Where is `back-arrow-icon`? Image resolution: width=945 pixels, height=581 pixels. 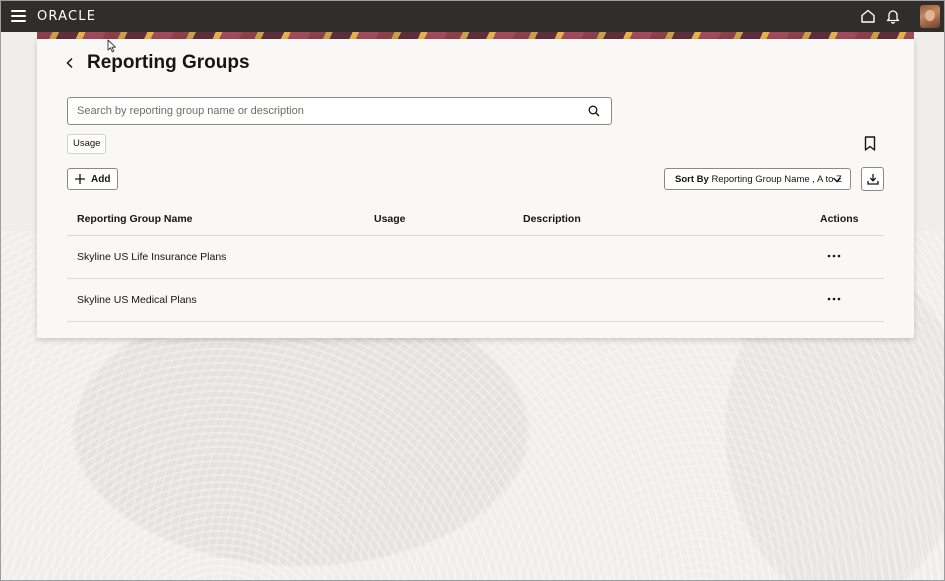 back-arrow-icon is located at coordinates (70, 63).